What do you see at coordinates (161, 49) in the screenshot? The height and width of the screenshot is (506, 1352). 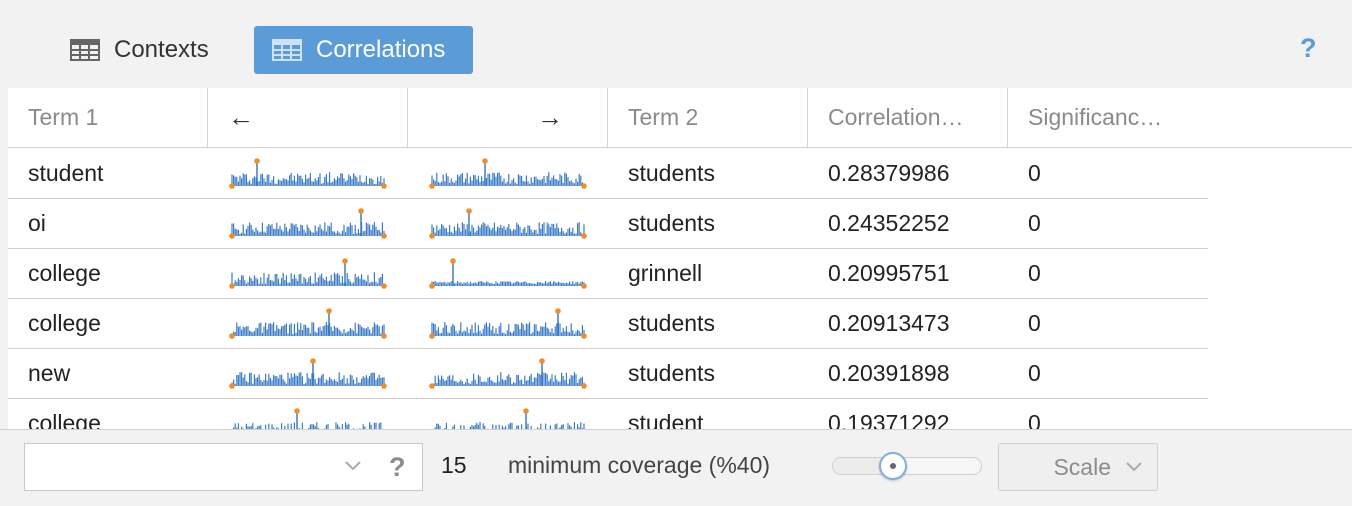 I see `tab-contexts-label: Contexts` at bounding box center [161, 49].